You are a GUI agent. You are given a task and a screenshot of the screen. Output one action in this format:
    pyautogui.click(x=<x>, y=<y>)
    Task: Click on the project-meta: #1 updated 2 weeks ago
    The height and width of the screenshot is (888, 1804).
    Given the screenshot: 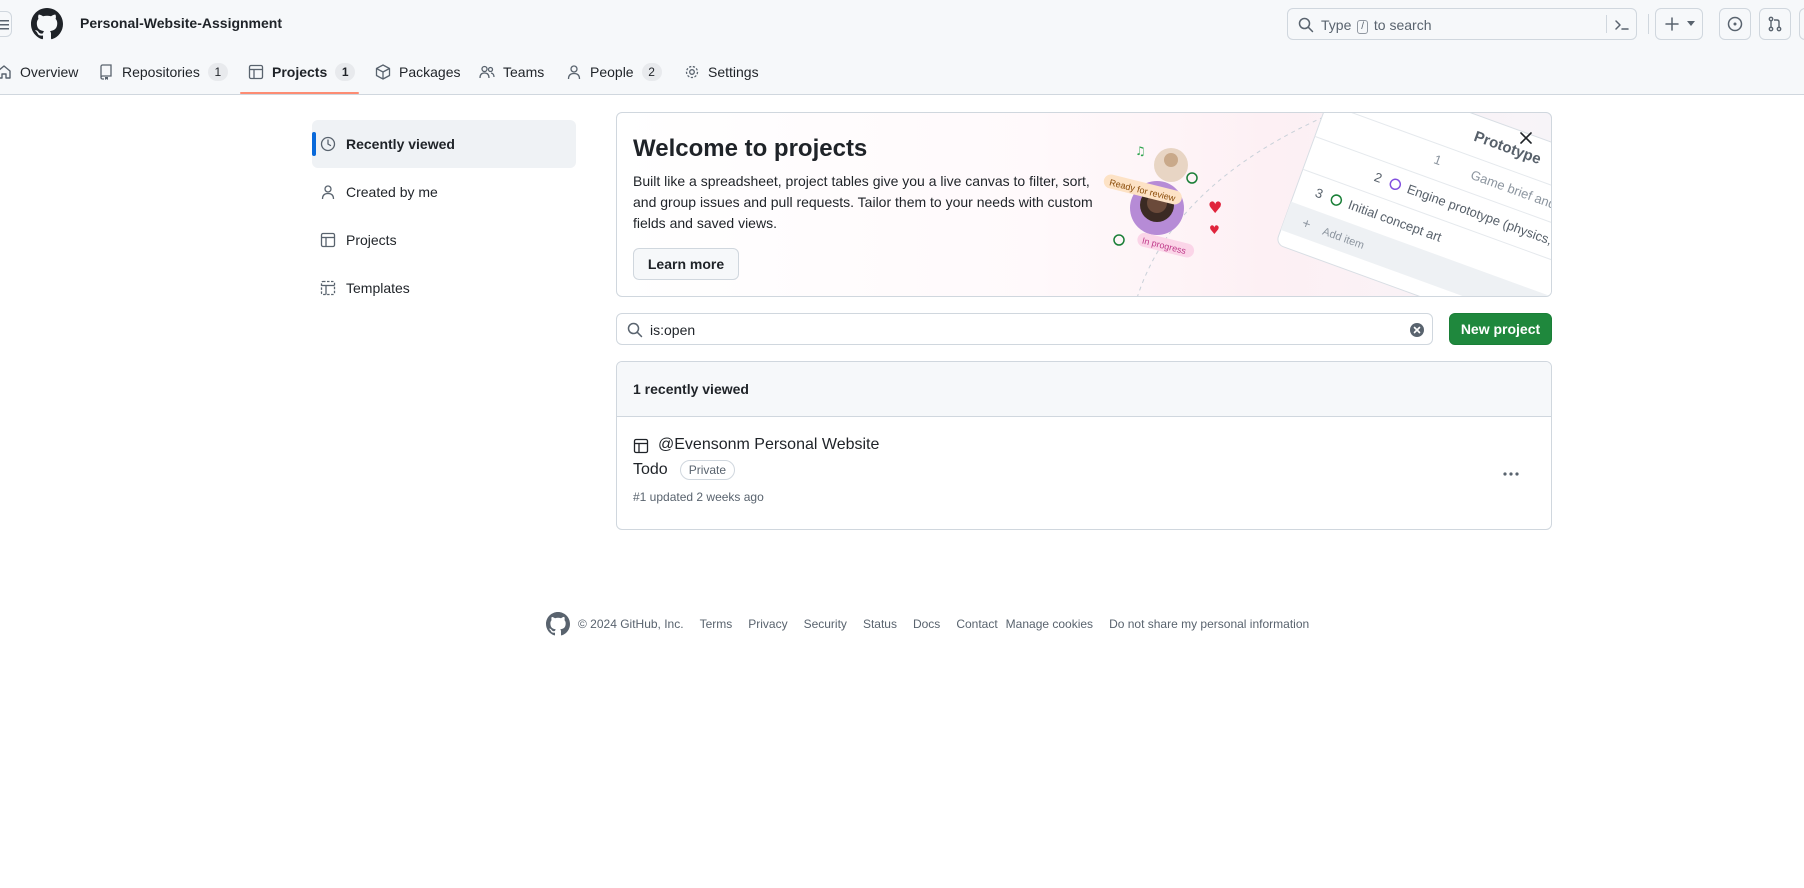 What is the action you would take?
    pyautogui.click(x=698, y=497)
    